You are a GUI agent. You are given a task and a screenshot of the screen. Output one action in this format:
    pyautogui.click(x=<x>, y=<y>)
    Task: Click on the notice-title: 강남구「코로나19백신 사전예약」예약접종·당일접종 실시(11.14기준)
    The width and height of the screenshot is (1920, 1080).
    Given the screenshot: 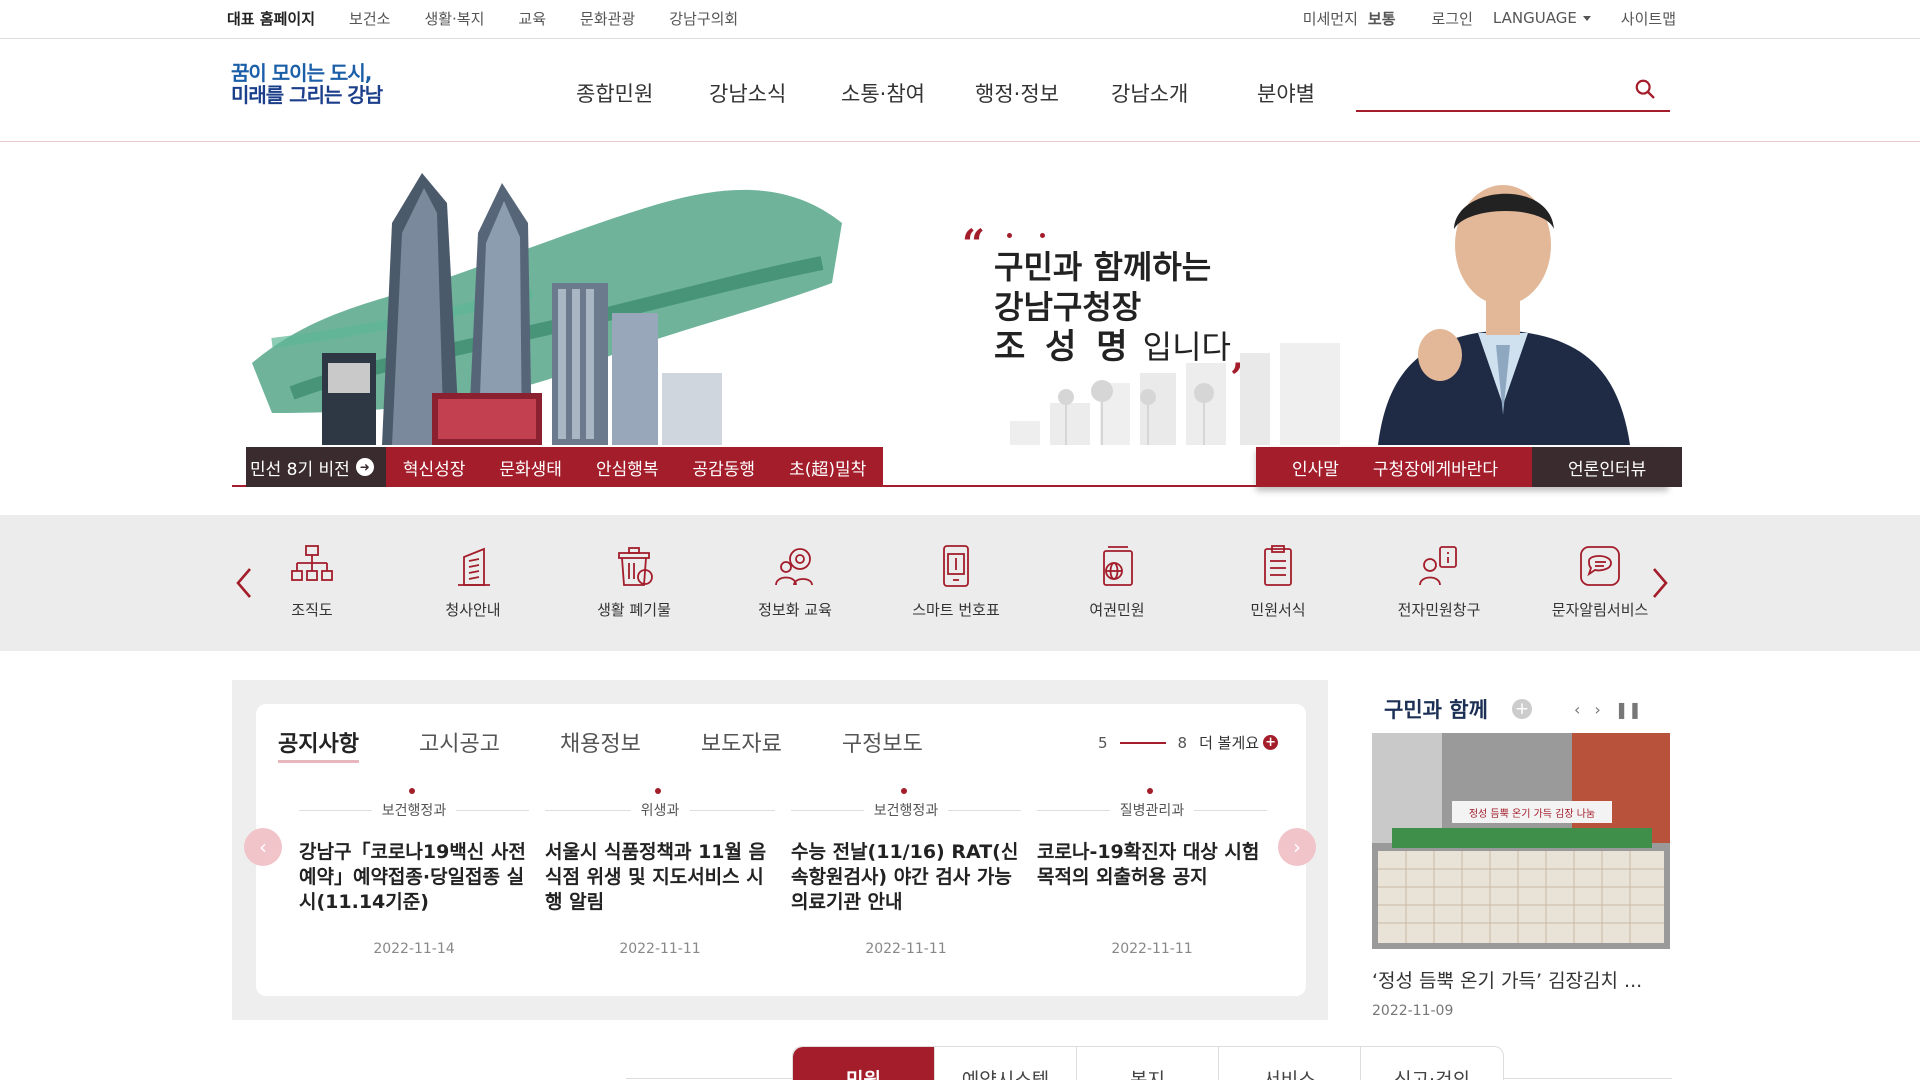 What is the action you would take?
    pyautogui.click(x=414, y=877)
    